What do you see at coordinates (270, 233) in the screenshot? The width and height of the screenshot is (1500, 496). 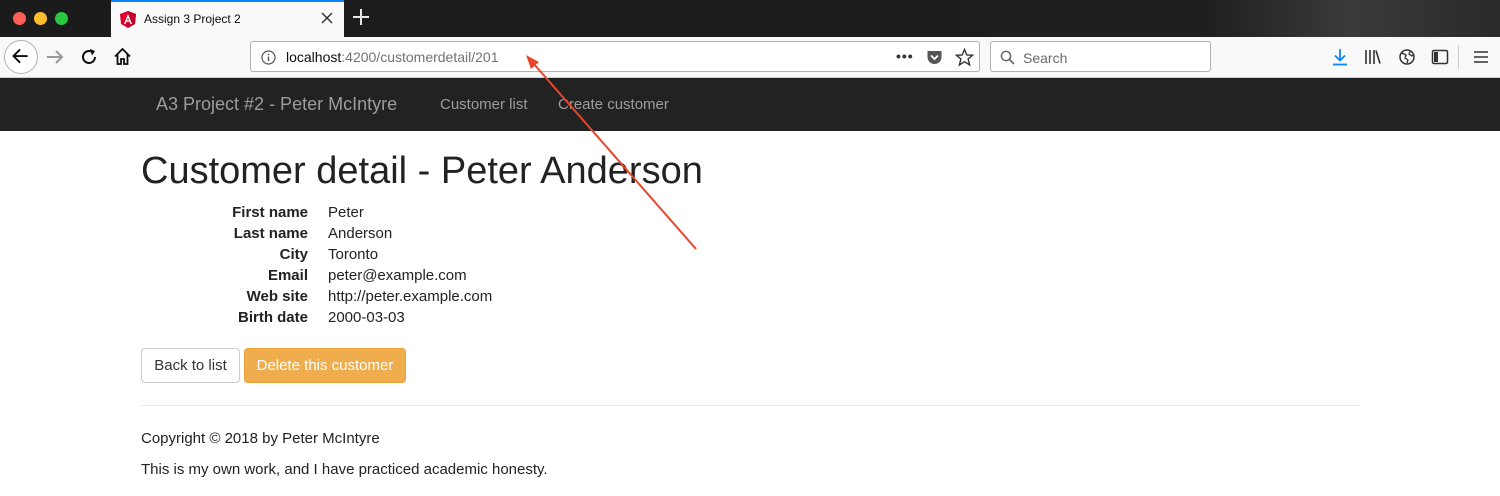 I see `detail-label: Last name` at bounding box center [270, 233].